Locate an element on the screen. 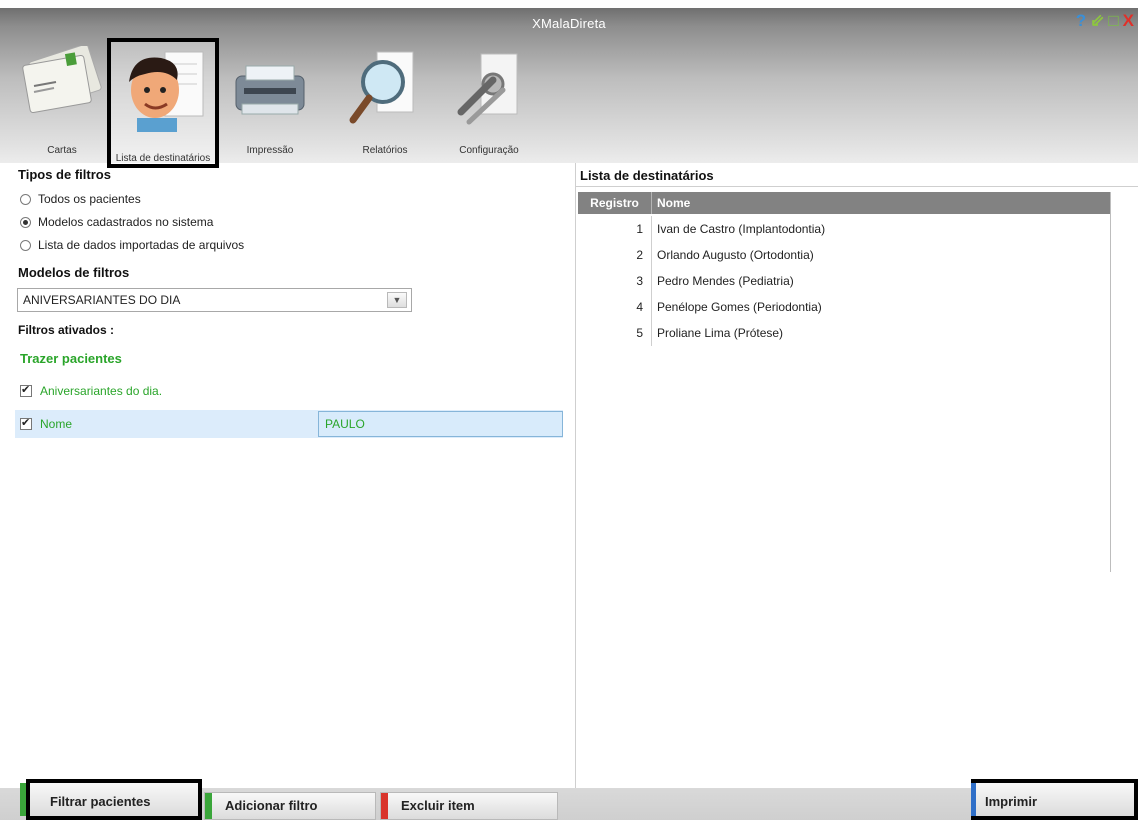 The height and width of the screenshot is (820, 1138). help-icon: ? is located at coordinates (1081, 21).